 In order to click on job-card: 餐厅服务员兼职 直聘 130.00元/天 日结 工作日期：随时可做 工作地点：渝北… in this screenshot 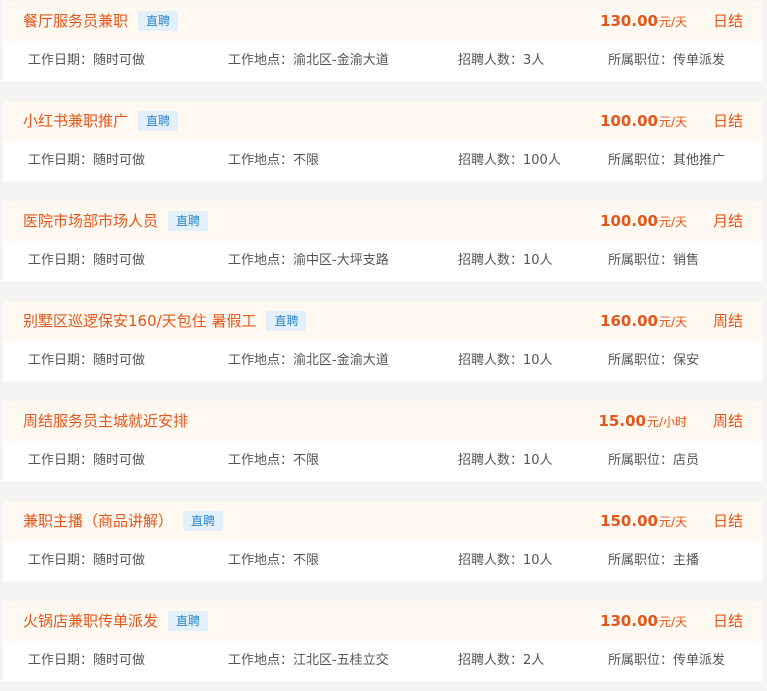, I will do `click(383, 41)`.